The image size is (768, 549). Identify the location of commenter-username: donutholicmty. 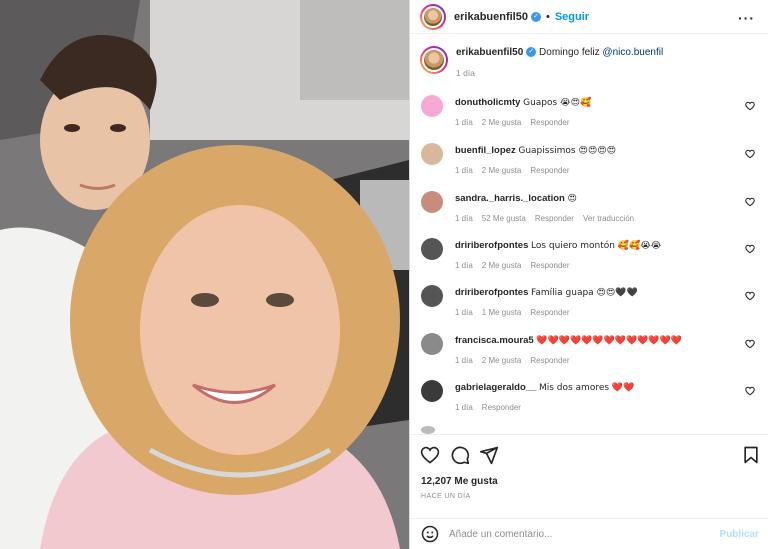
(487, 102).